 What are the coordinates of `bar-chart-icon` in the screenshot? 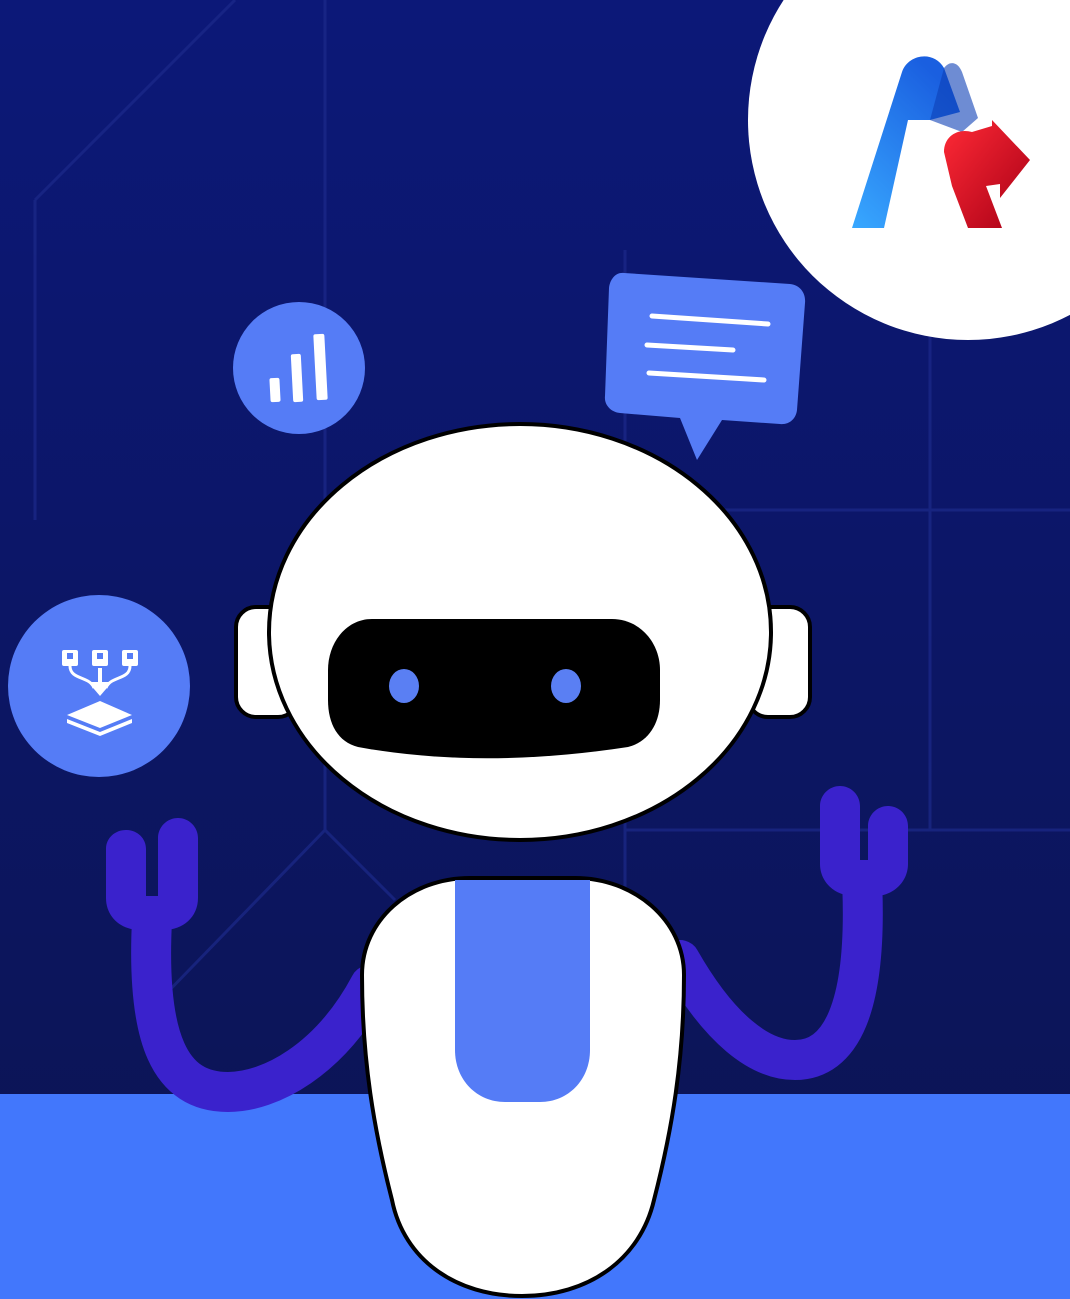 It's located at (299, 368).